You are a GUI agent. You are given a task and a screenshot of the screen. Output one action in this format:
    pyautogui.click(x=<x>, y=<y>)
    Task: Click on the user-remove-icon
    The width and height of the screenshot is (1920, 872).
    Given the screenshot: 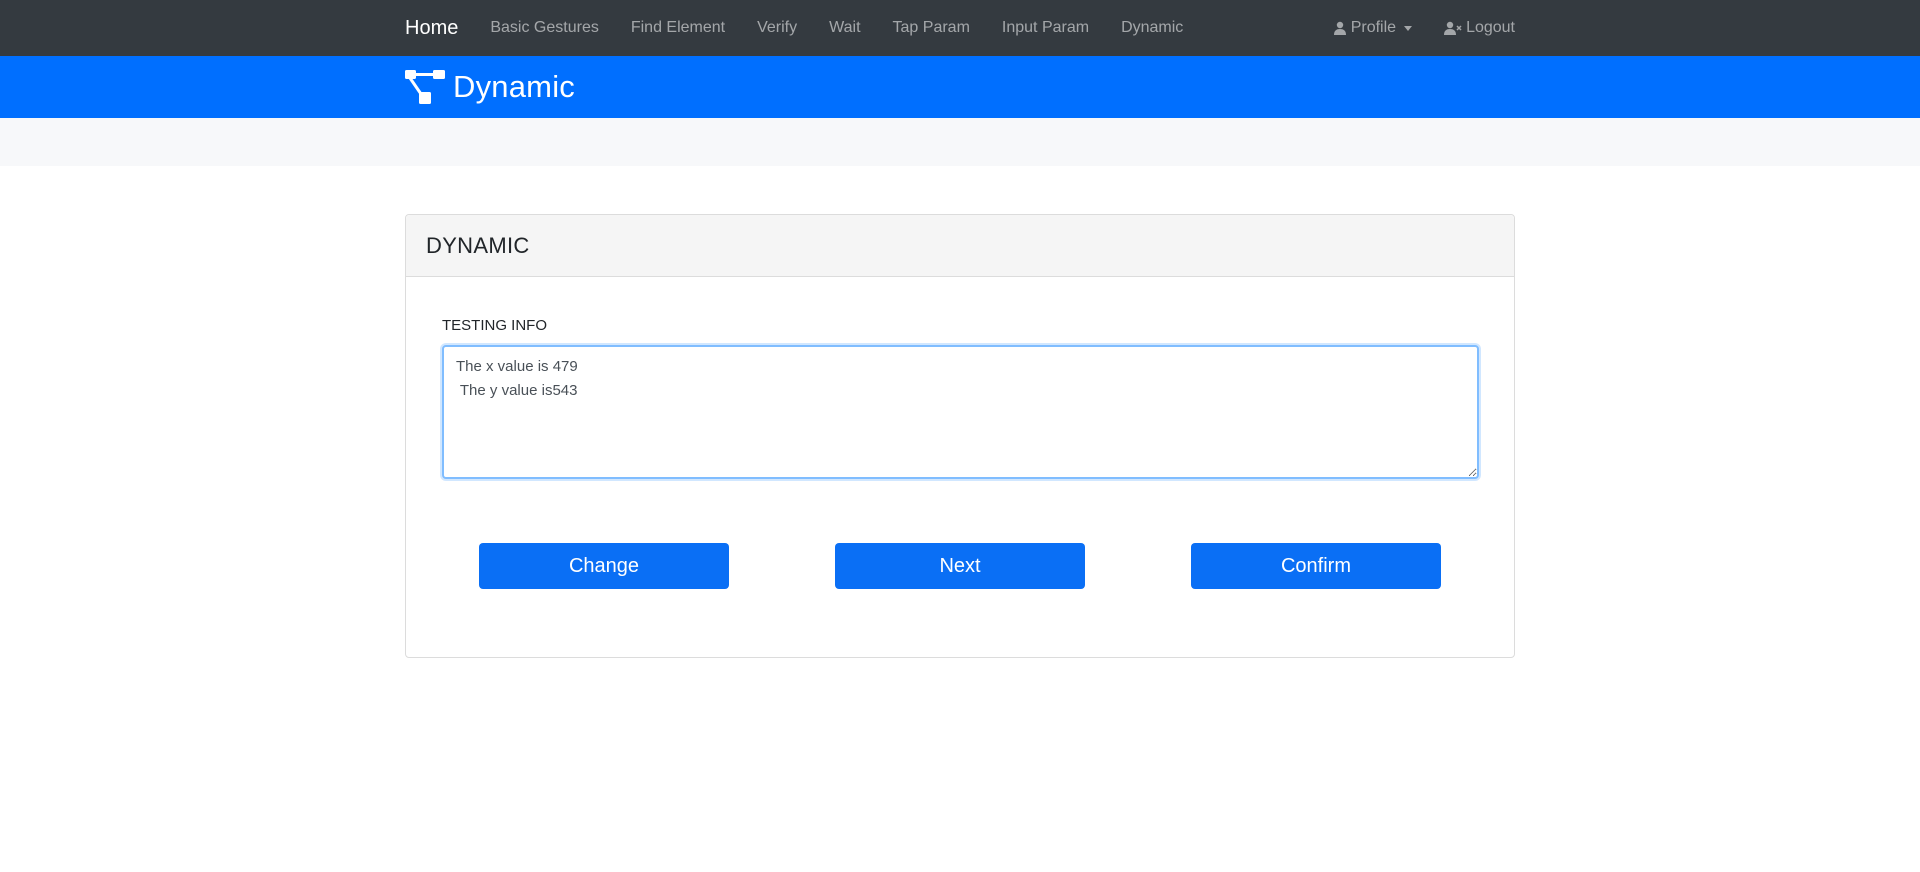 What is the action you would take?
    pyautogui.click(x=1453, y=28)
    